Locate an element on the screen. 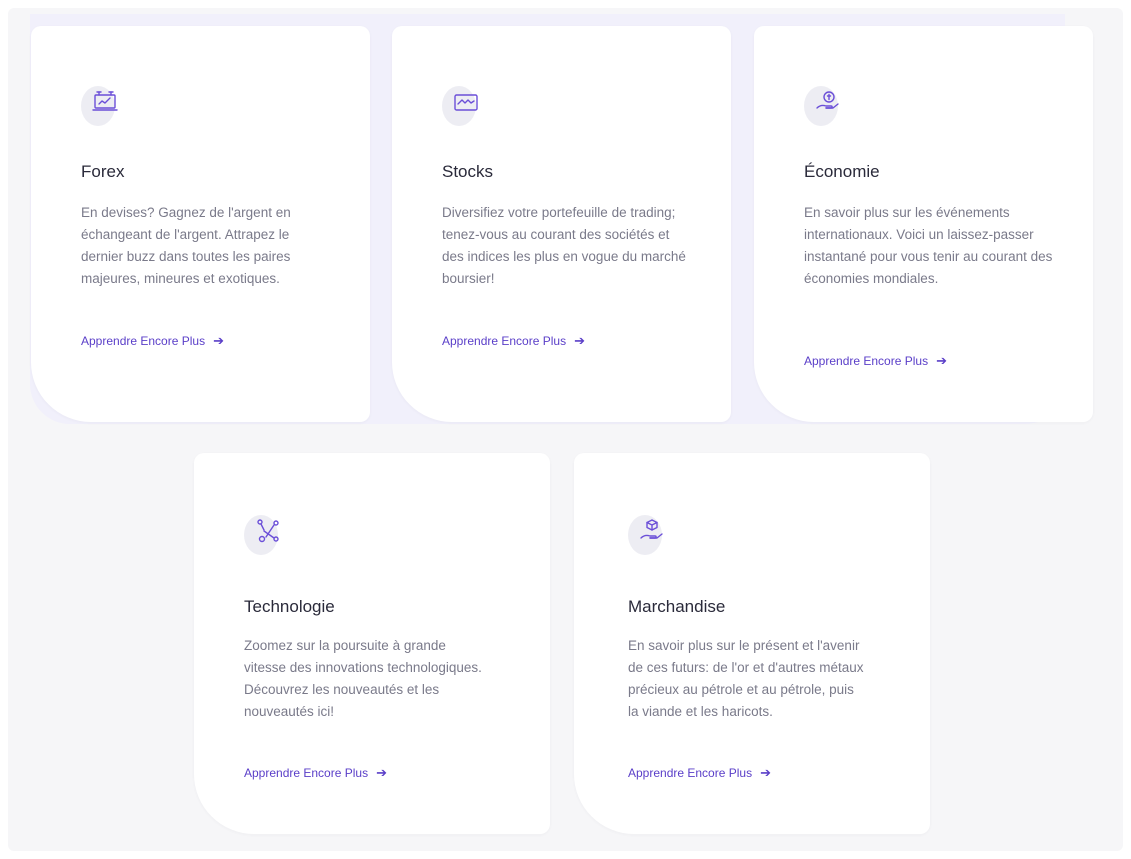  learn-more-link-forex: Apprendre Encore Plus ➔ is located at coordinates (152, 341).